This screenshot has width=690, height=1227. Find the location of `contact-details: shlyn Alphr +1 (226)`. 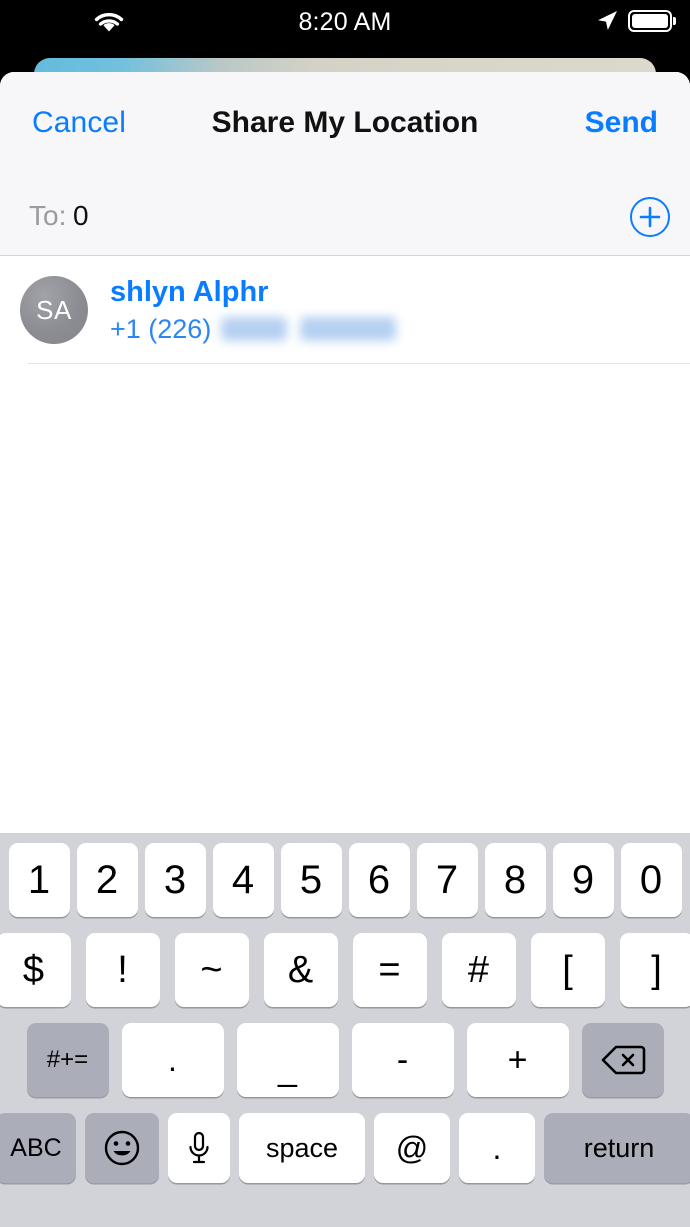

contact-details: shlyn Alphr +1 (226) is located at coordinates (253, 310).